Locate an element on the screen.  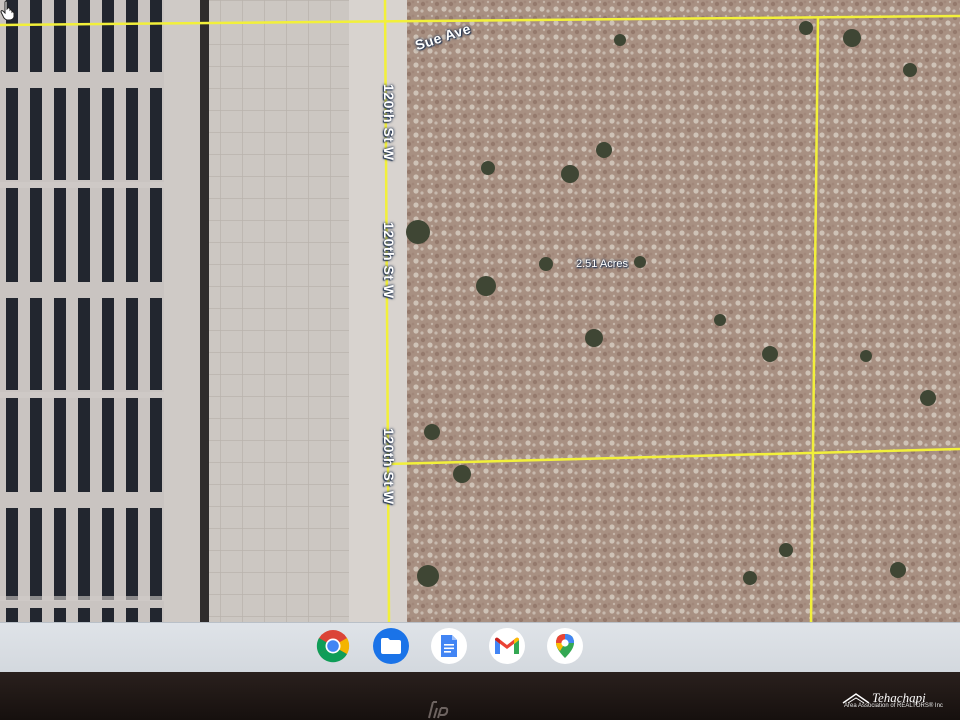
gmail-icon is located at coordinates (507, 645).